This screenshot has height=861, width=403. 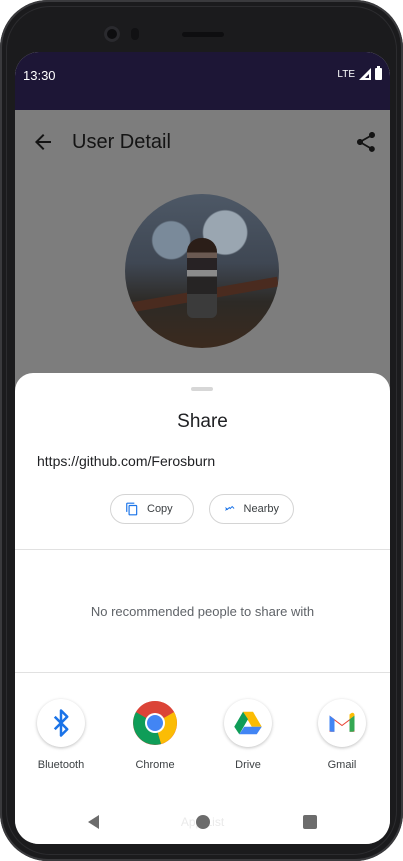 What do you see at coordinates (202, 611) in the screenshot?
I see `no-recommendations-text: No recommended people to share with` at bounding box center [202, 611].